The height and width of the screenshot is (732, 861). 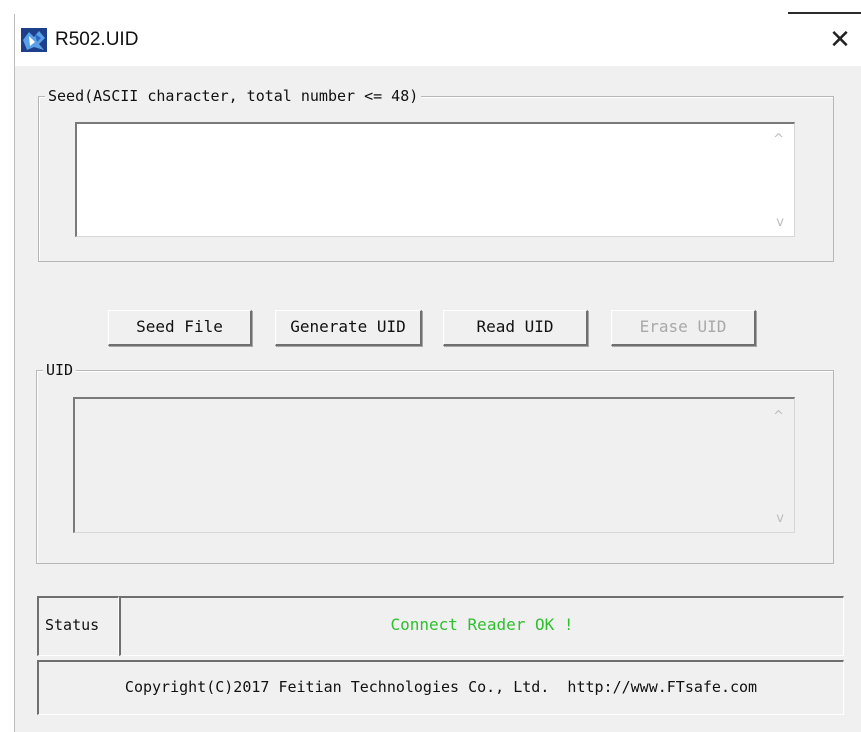 What do you see at coordinates (430, 7) in the screenshot?
I see `top-edge` at bounding box center [430, 7].